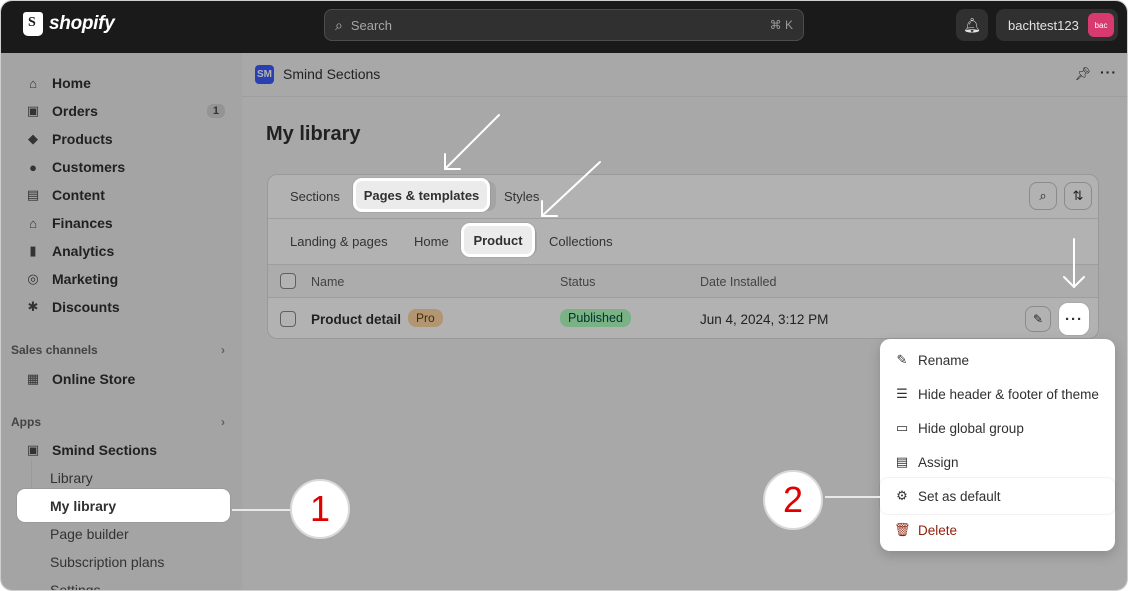  What do you see at coordinates (498, 240) in the screenshot?
I see `highlight-tab-product: Product` at bounding box center [498, 240].